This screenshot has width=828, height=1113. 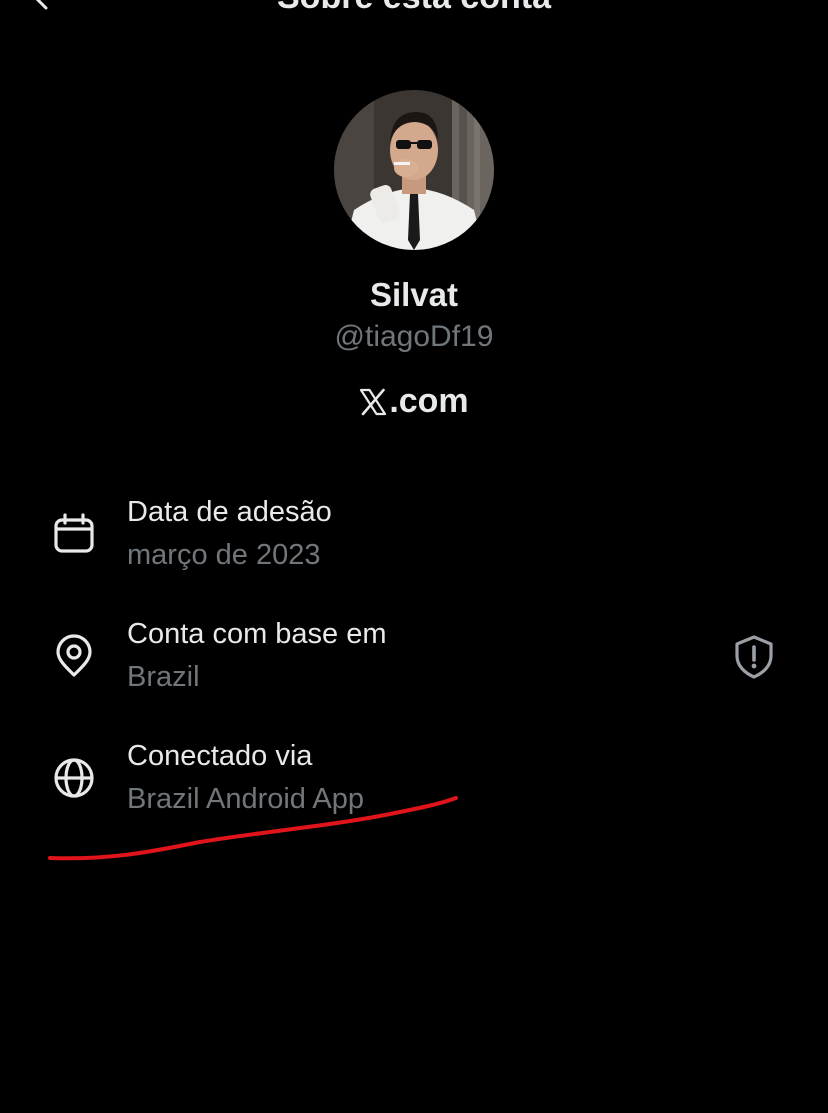 I want to click on account-based-in-row: Conta com base em Brazil, so click(x=414, y=662).